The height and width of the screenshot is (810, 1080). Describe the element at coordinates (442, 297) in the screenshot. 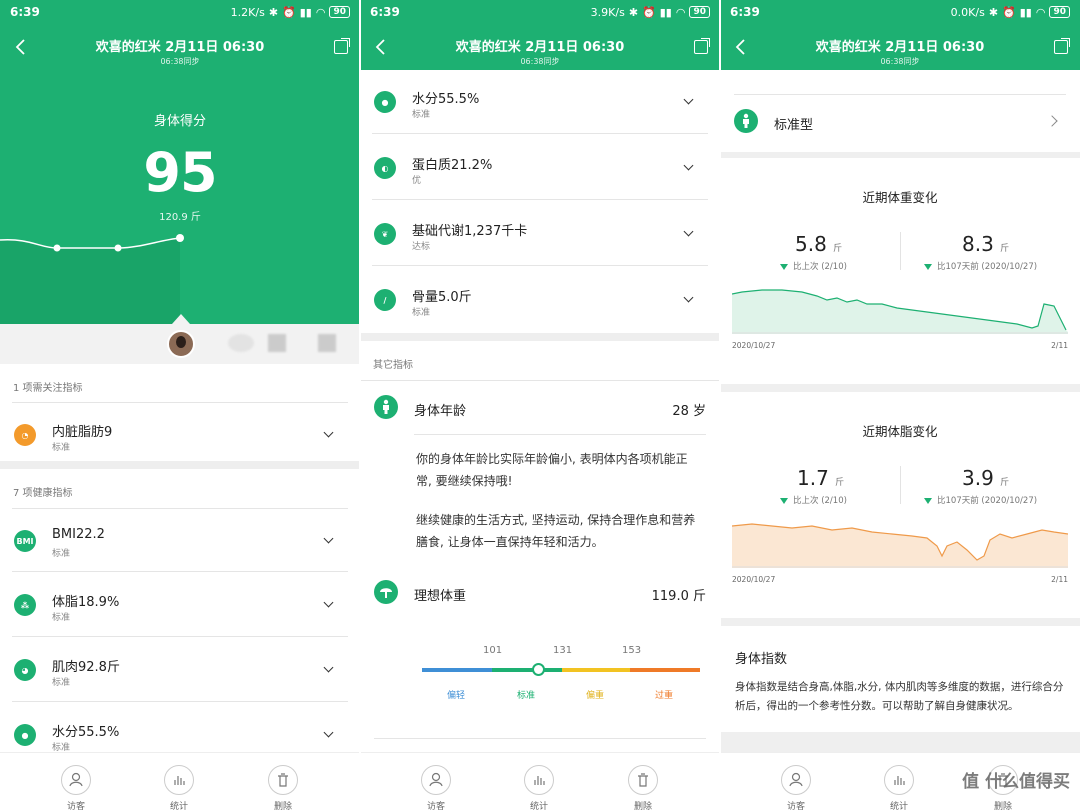

I see `item-name: 骨量5.0斤` at that location.